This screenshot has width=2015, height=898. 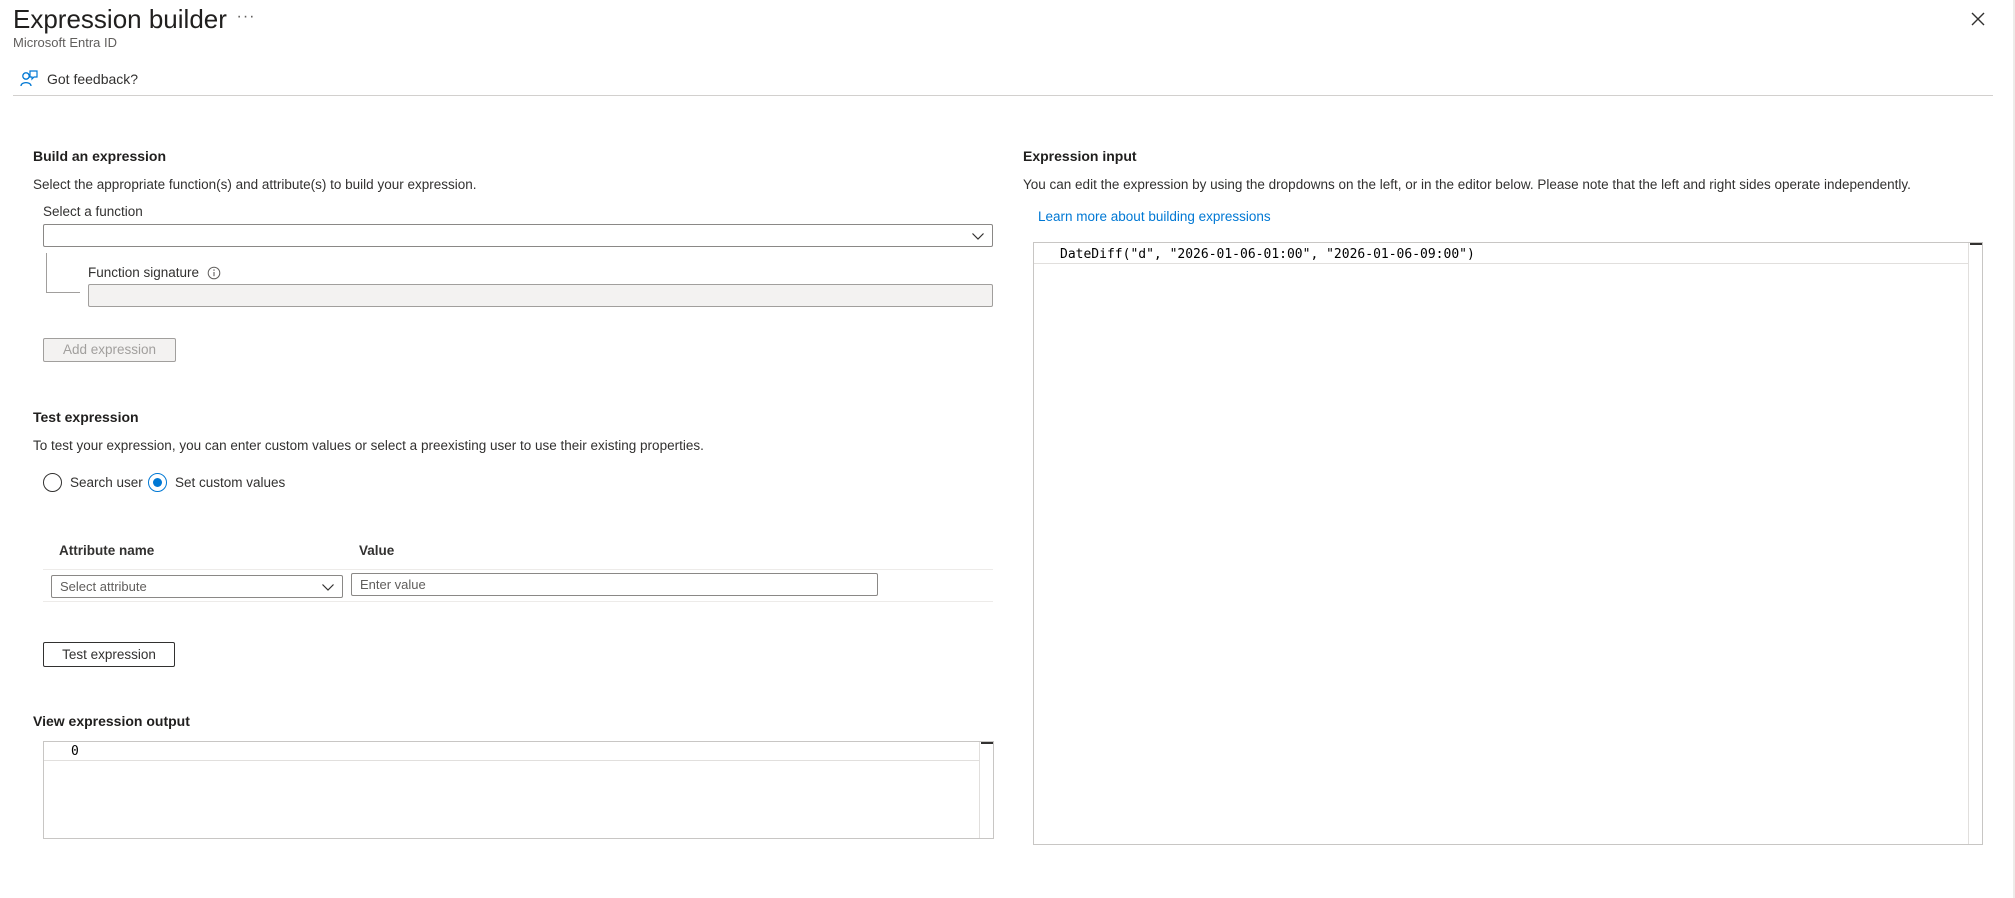 What do you see at coordinates (157, 482) in the screenshot?
I see `radio-set-custom-values-circle` at bounding box center [157, 482].